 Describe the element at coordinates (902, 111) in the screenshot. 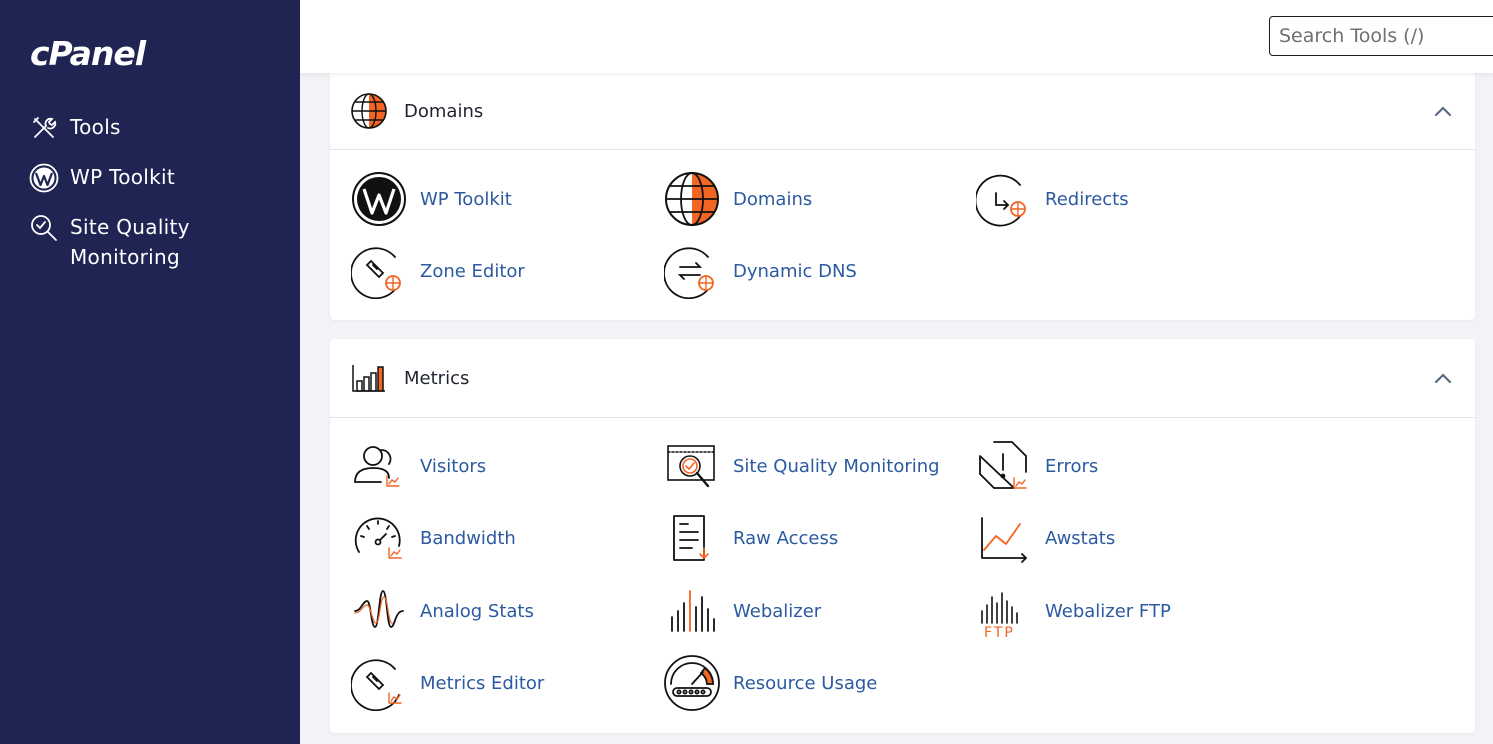

I see `domains-section-header: Domains` at that location.